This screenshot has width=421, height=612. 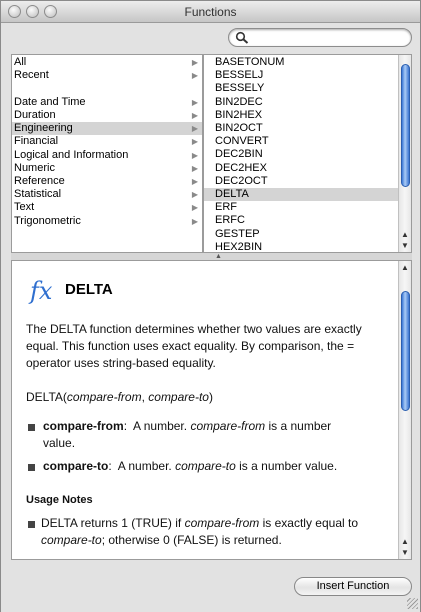 I want to click on category-label: Text, so click(x=24, y=207).